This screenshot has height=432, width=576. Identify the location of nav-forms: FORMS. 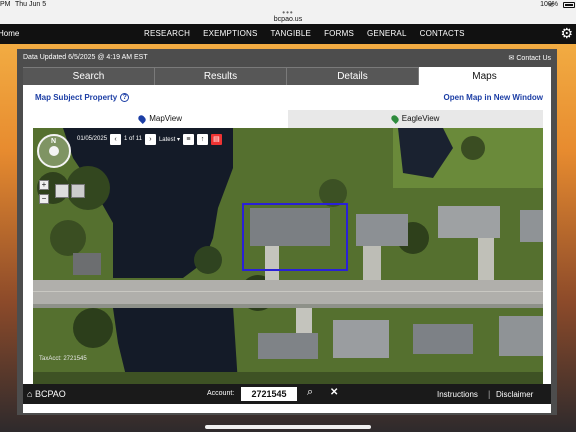
(339, 33).